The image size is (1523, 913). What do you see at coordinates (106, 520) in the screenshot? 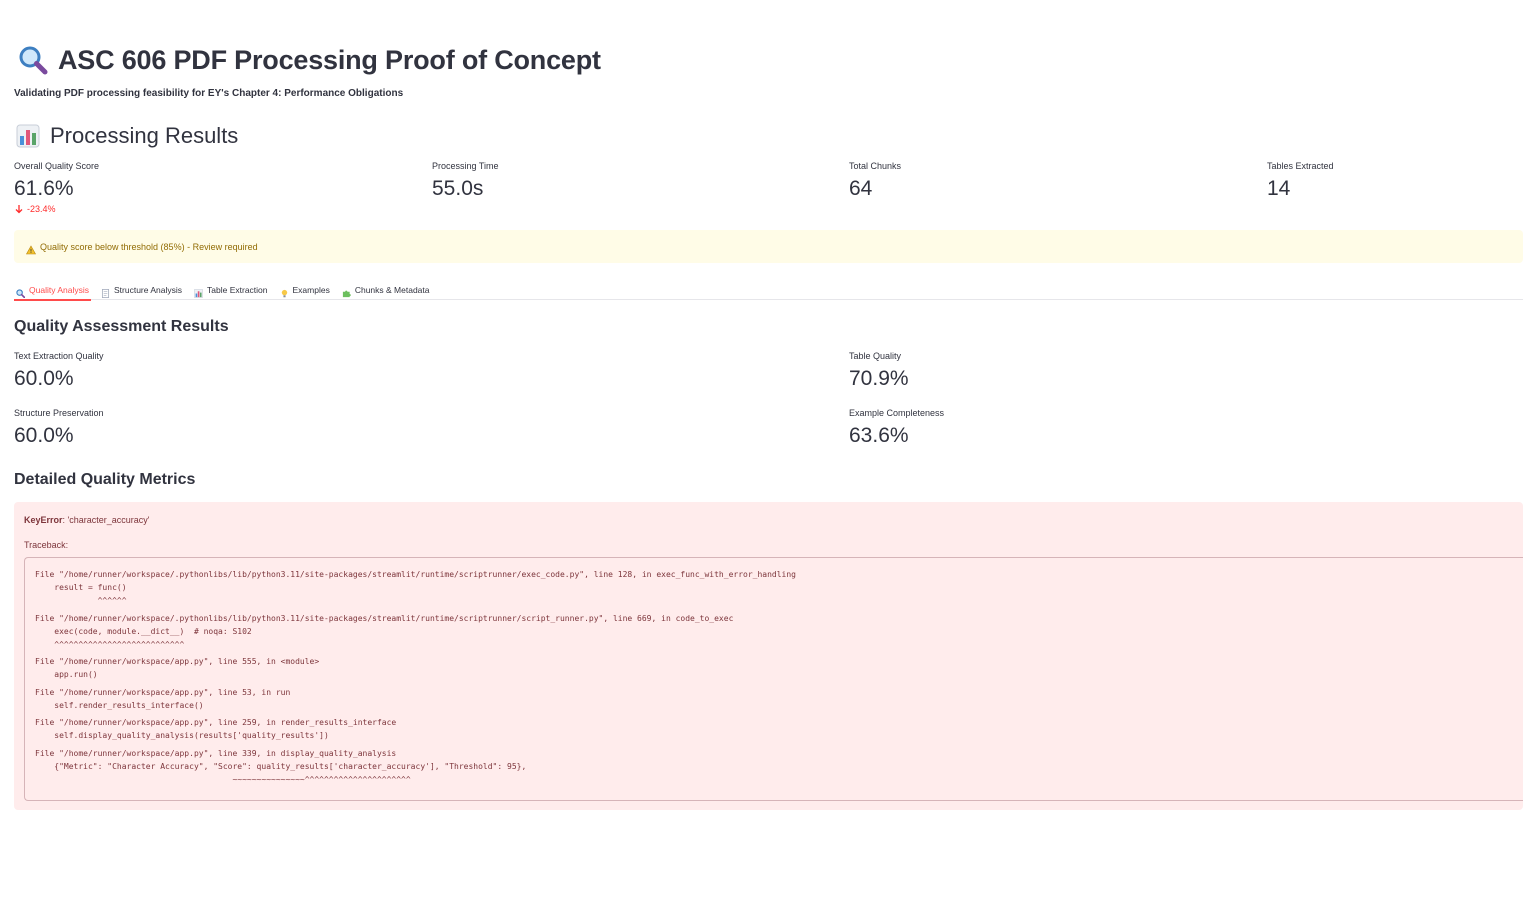
I see `error-message: : 'character_accuracy'` at bounding box center [106, 520].